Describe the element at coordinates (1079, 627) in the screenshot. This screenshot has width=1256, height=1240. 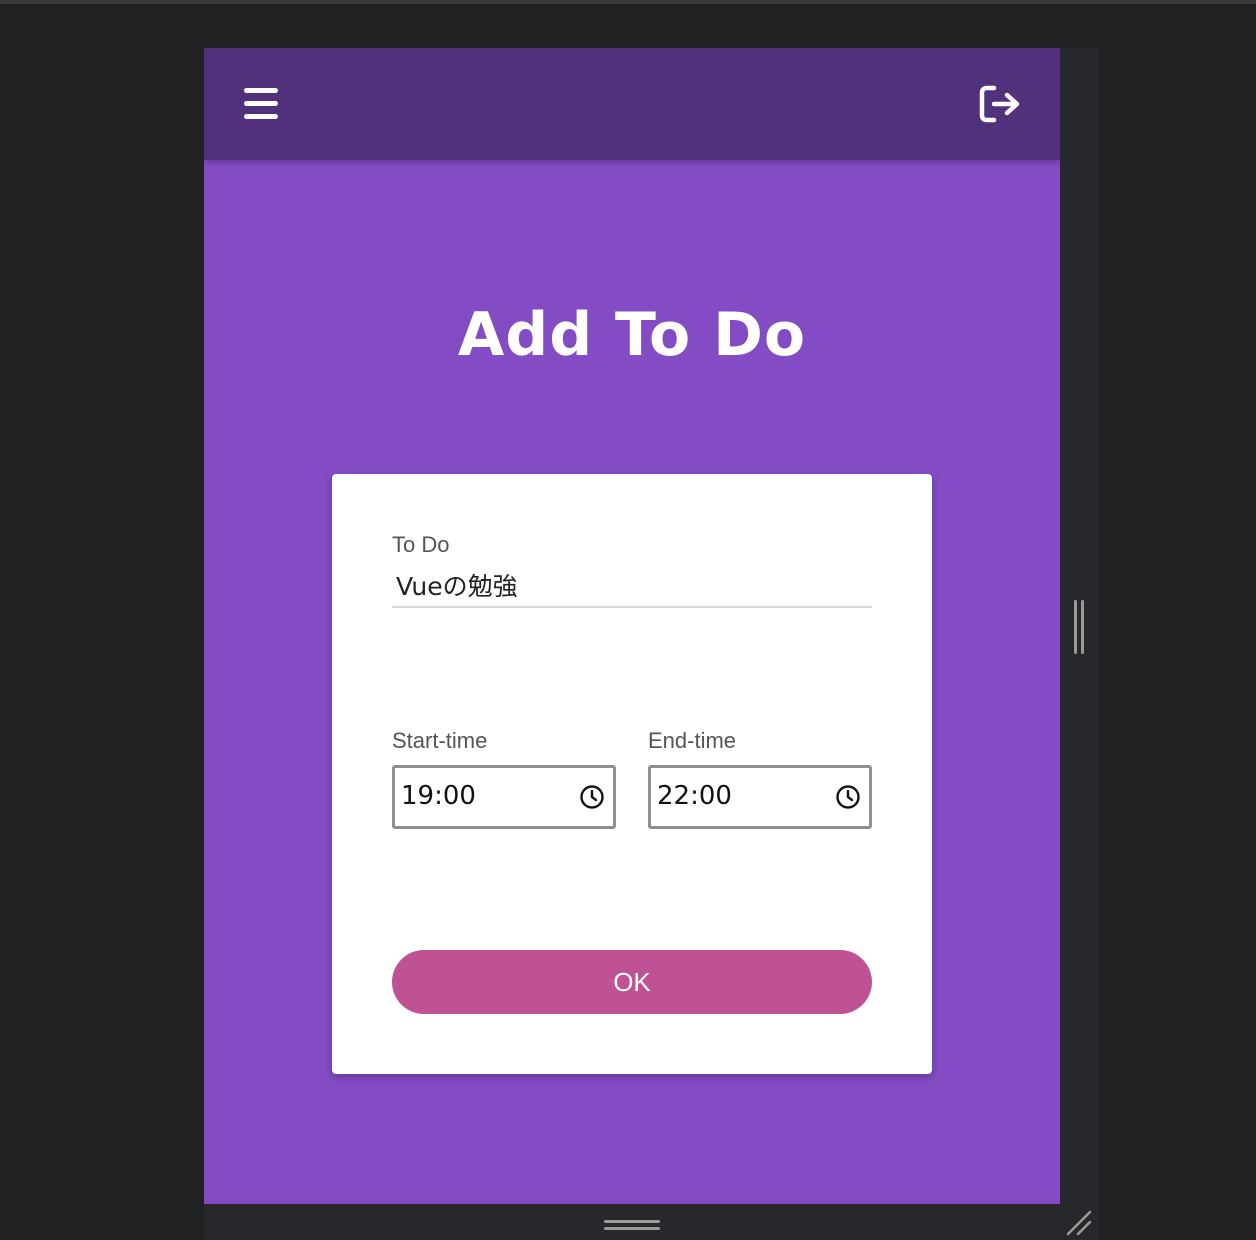
I see `side-resize-handle-icon` at that location.